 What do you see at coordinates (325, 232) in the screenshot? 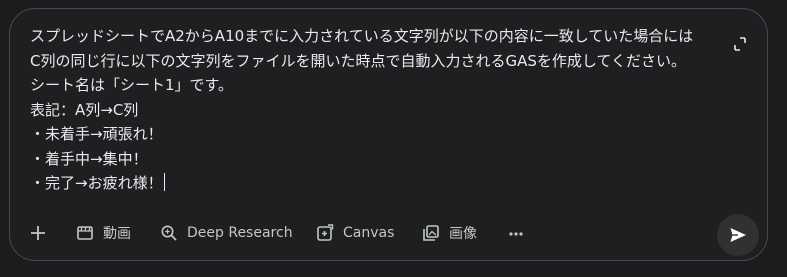
I see `canvas-icon` at bounding box center [325, 232].